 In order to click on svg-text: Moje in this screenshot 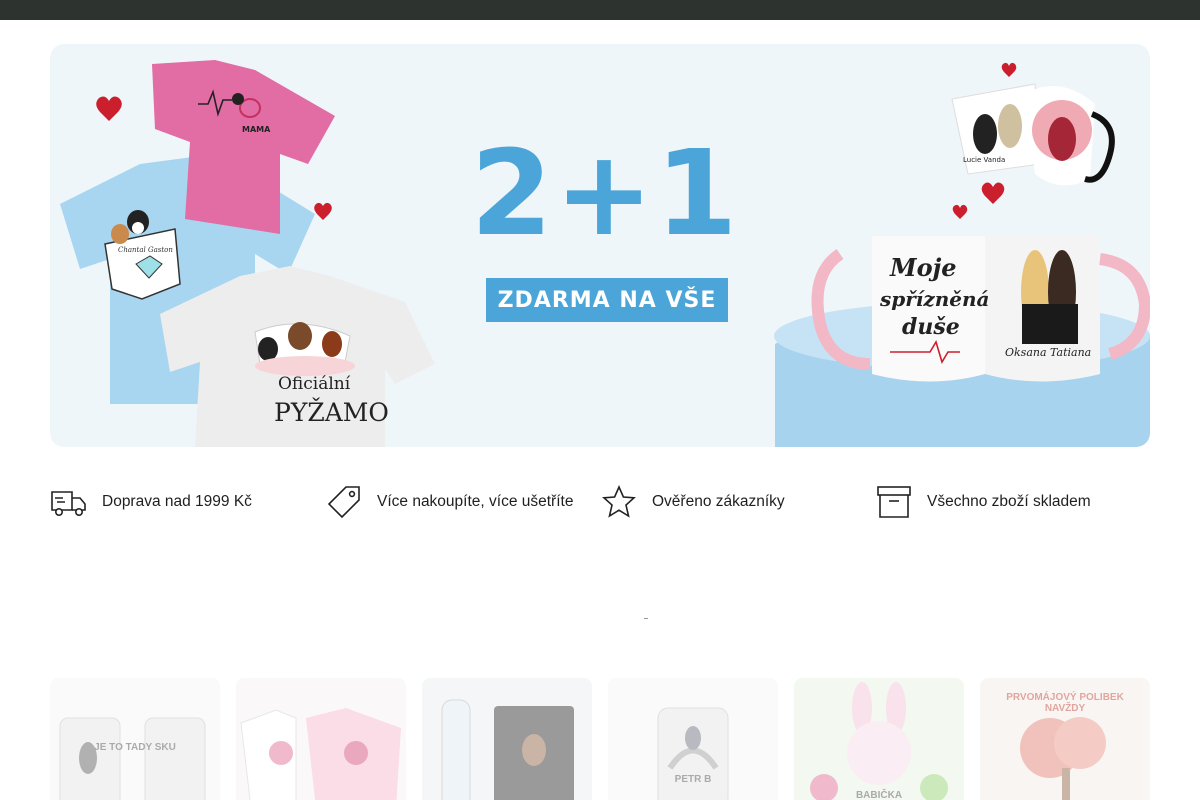, I will do `click(923, 267)`.